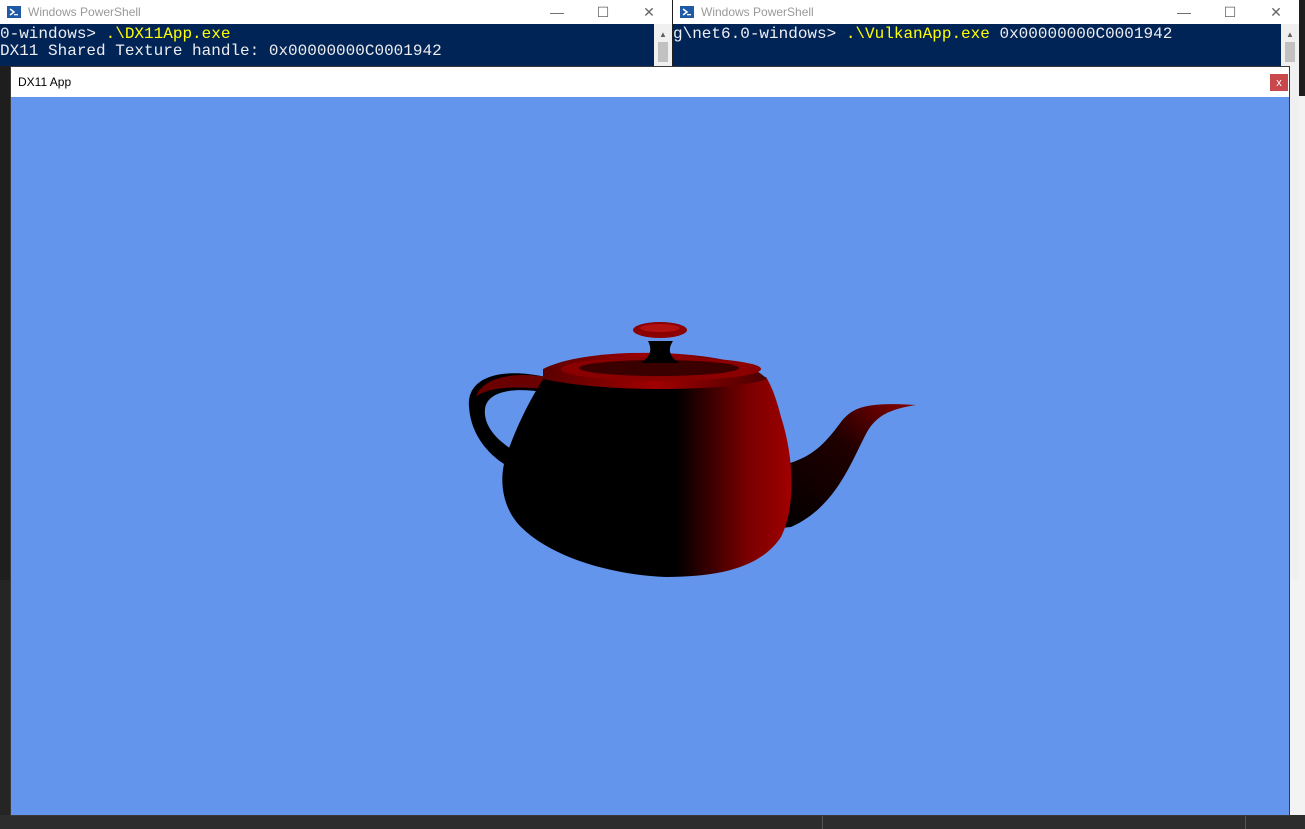 The height and width of the screenshot is (829, 1305). What do you see at coordinates (647, 476) in the screenshot?
I see `teapot-body` at bounding box center [647, 476].